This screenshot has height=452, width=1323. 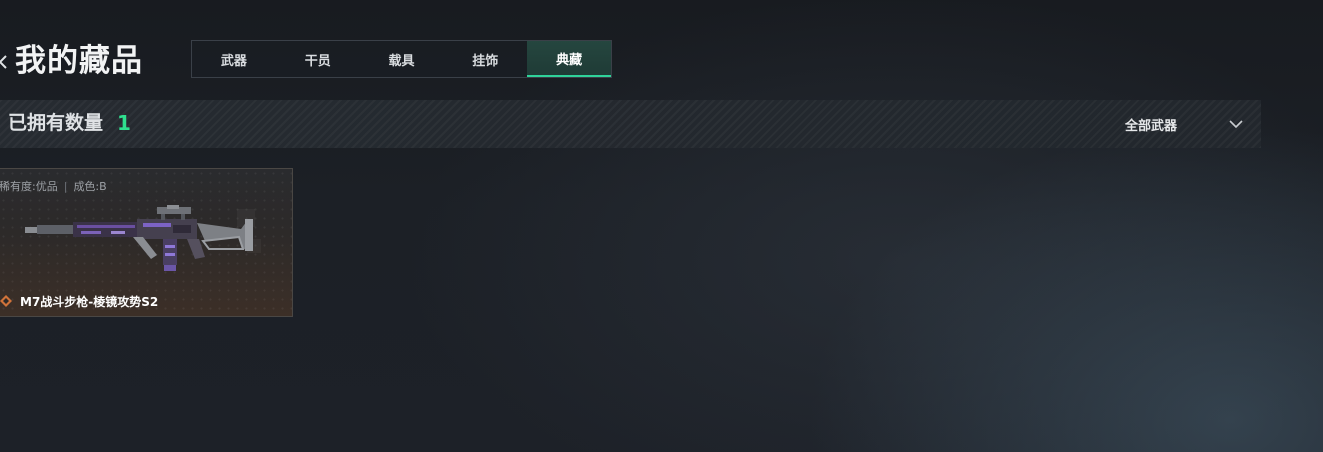 I want to click on tab-weapons: 武器, so click(x=234, y=59).